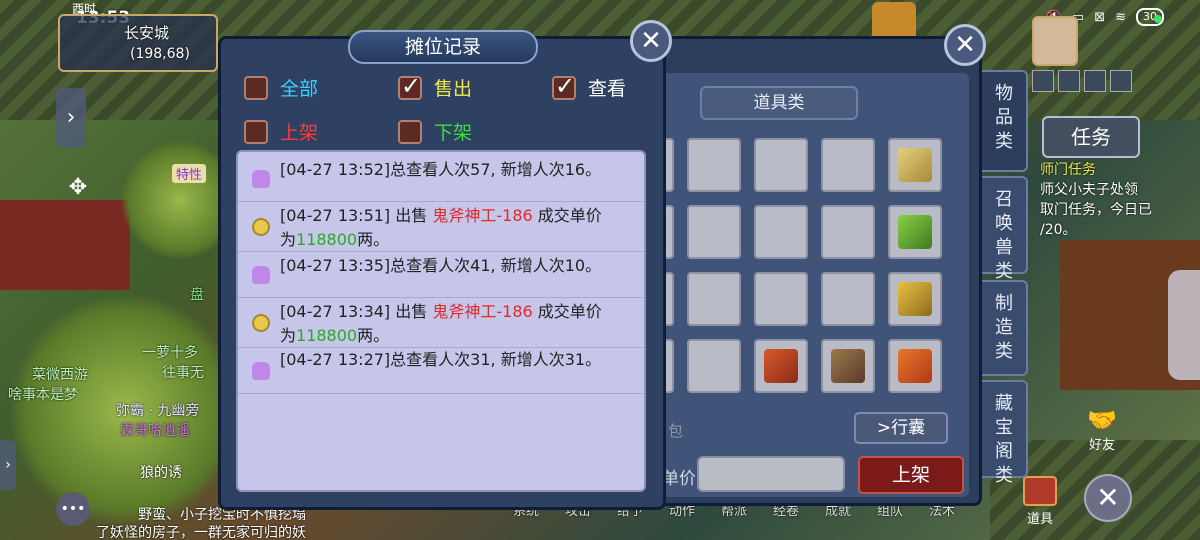  What do you see at coordinates (189, 173) in the screenshot?
I see `special-badge: 特性` at bounding box center [189, 173].